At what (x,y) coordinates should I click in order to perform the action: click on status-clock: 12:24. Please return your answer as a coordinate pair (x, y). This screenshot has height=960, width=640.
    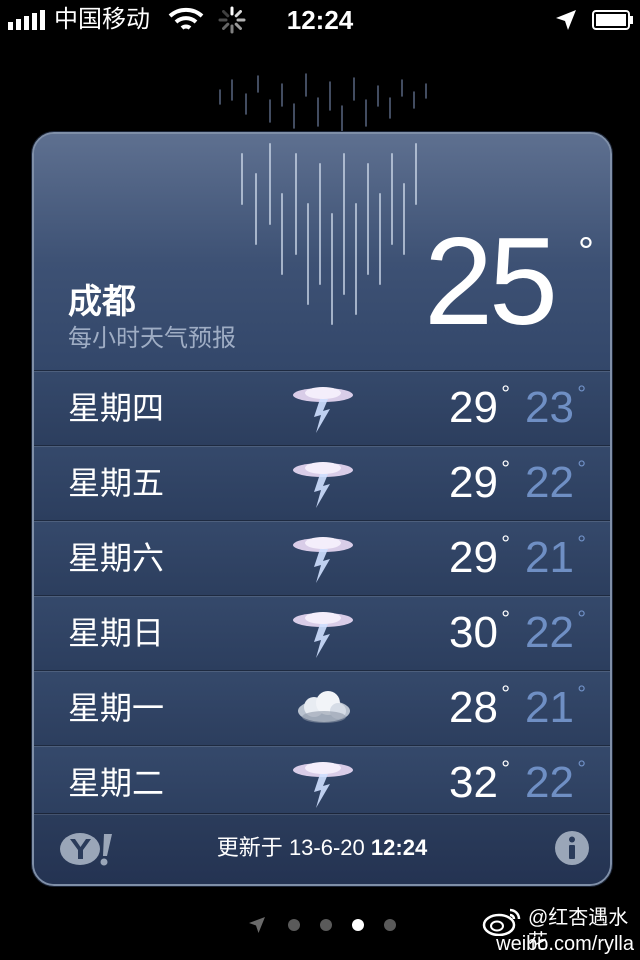
    Looking at the image, I should click on (320, 20).